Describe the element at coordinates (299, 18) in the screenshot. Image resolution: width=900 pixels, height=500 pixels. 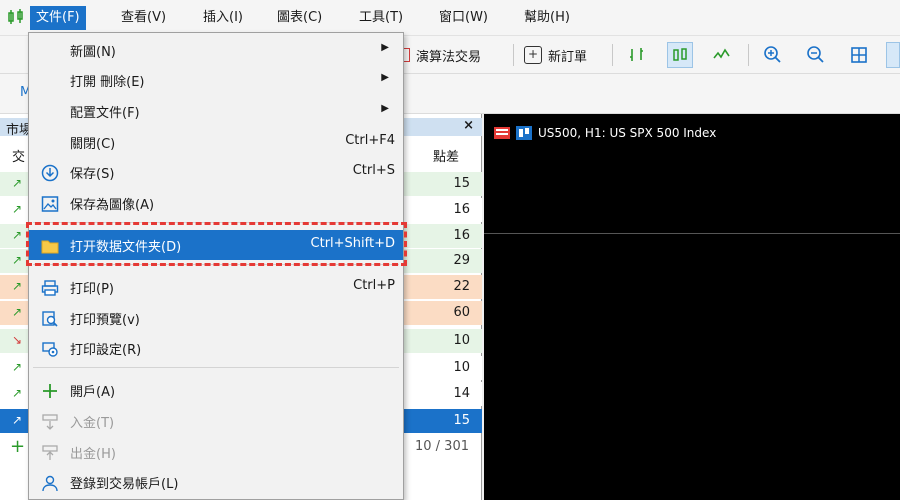
I see `menu-charts: 圖表(C)` at that location.